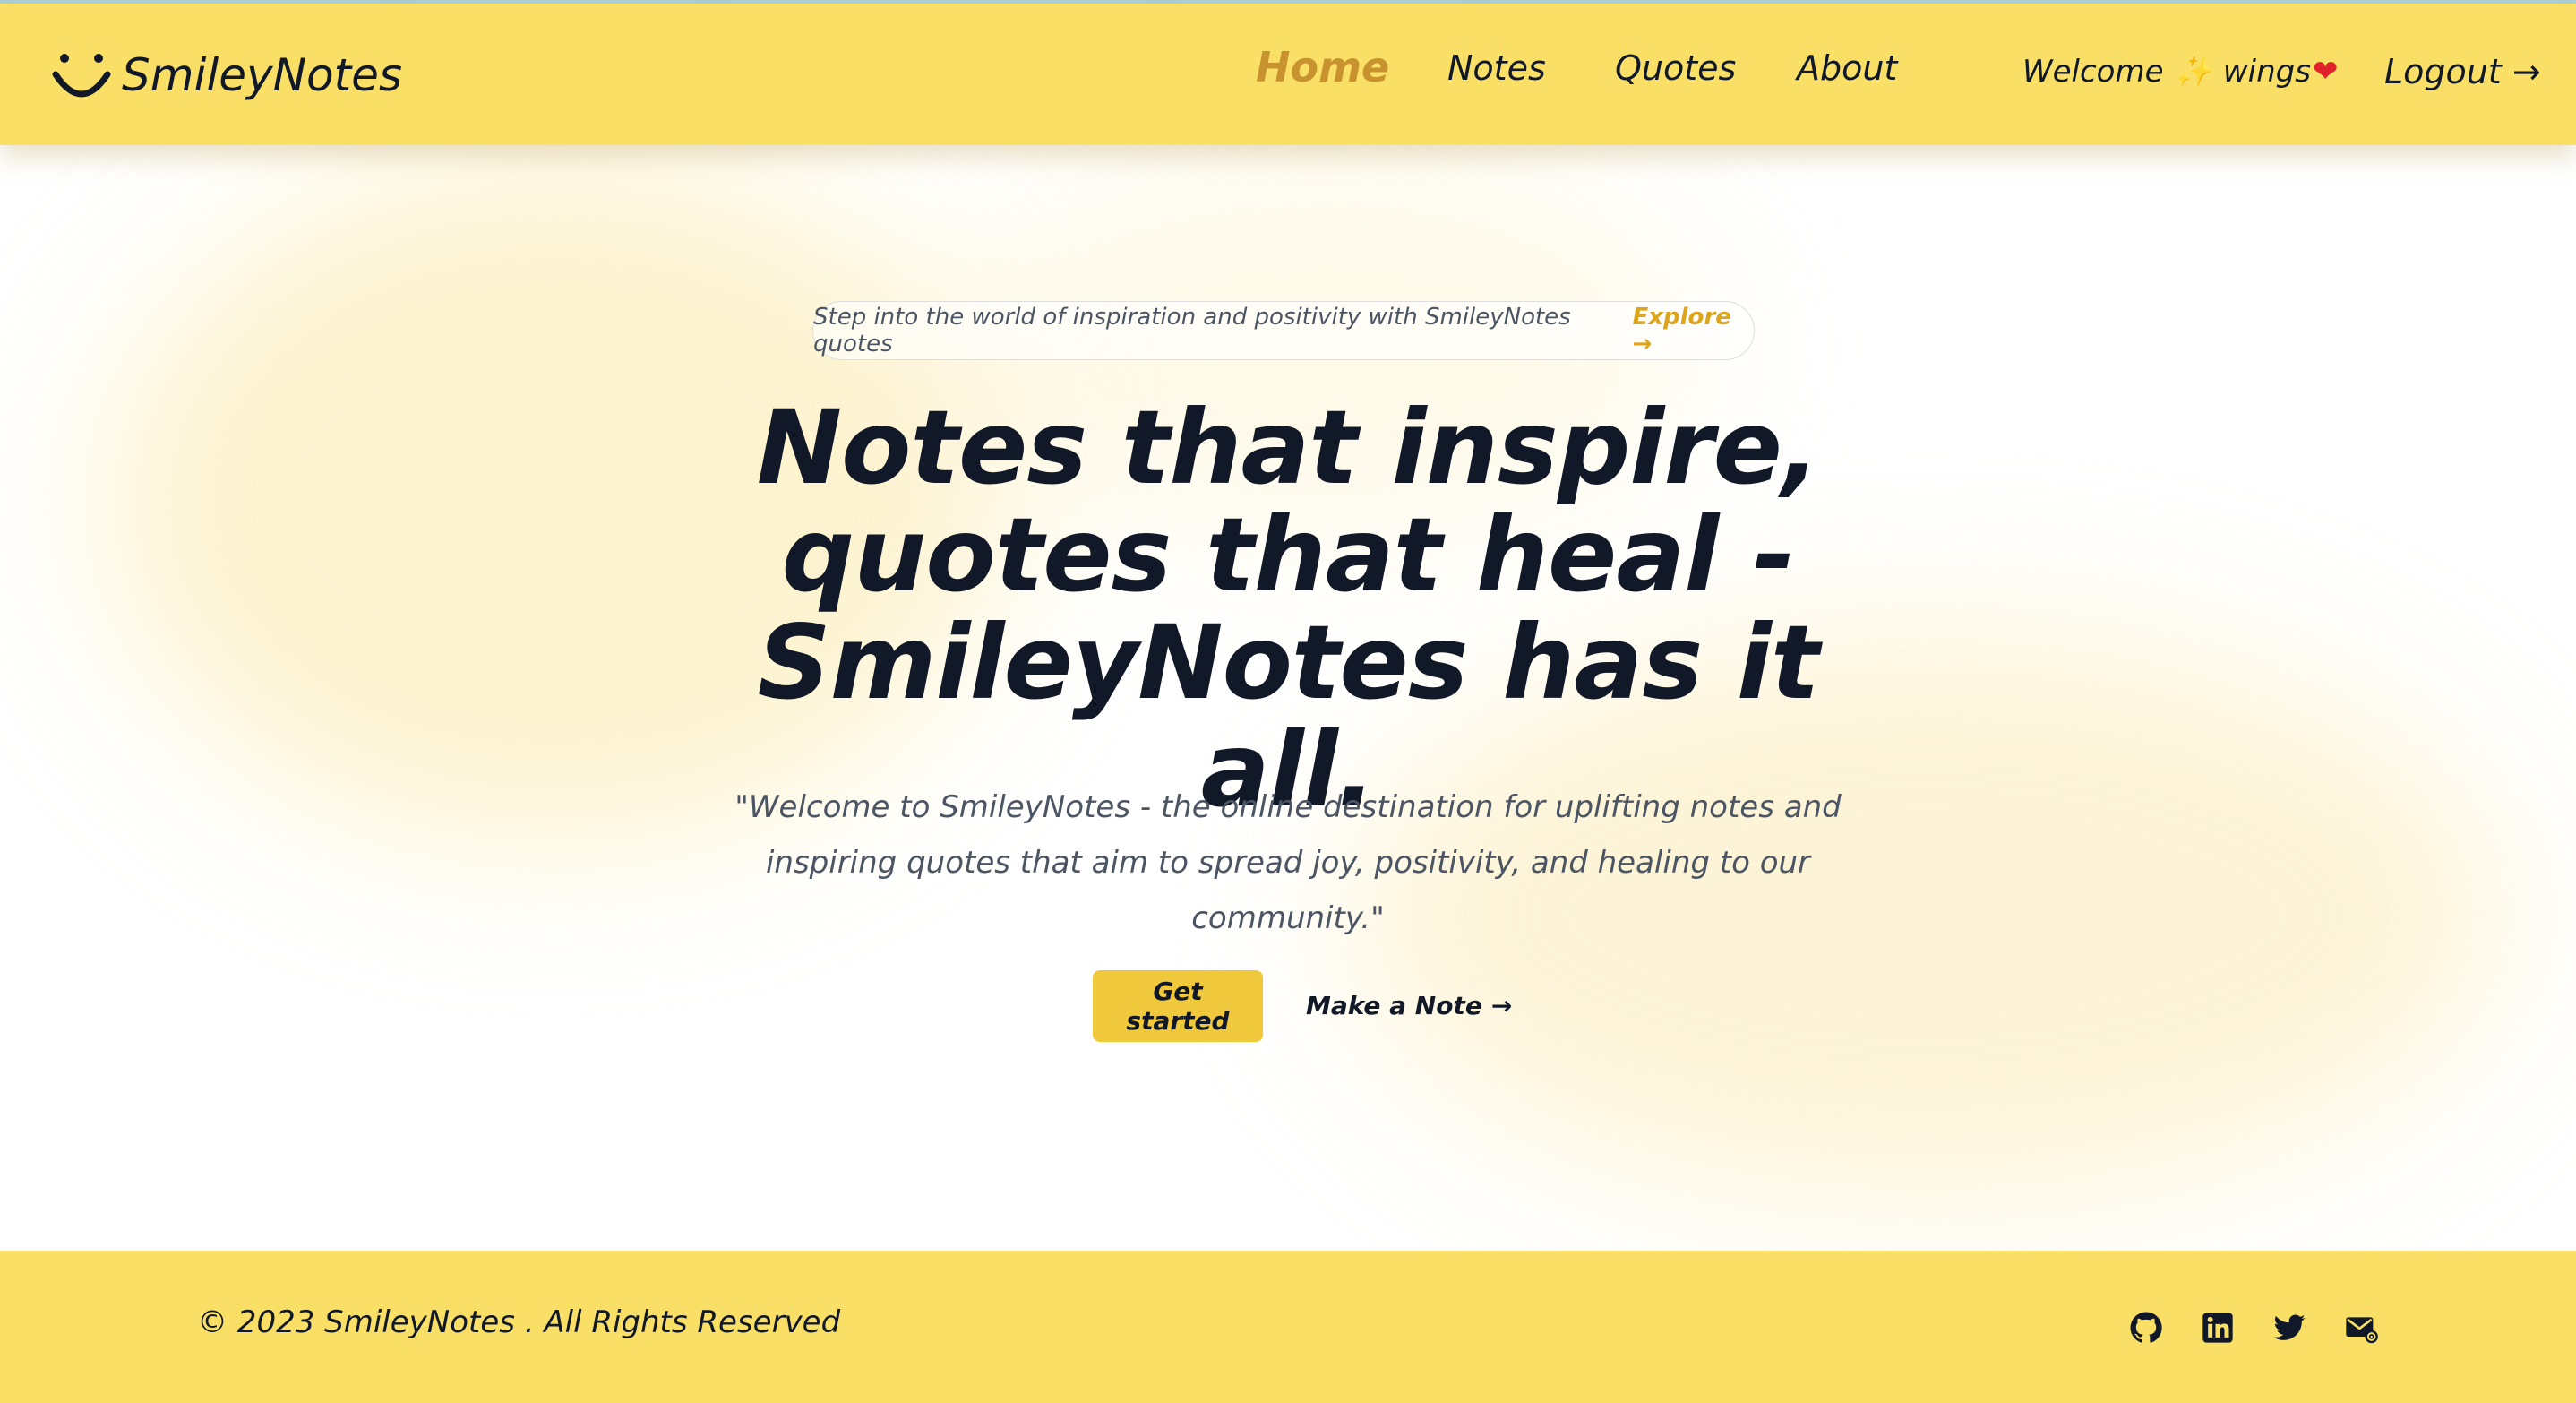  Describe the element at coordinates (2289, 1328) in the screenshot. I see `twitter-icon` at that location.